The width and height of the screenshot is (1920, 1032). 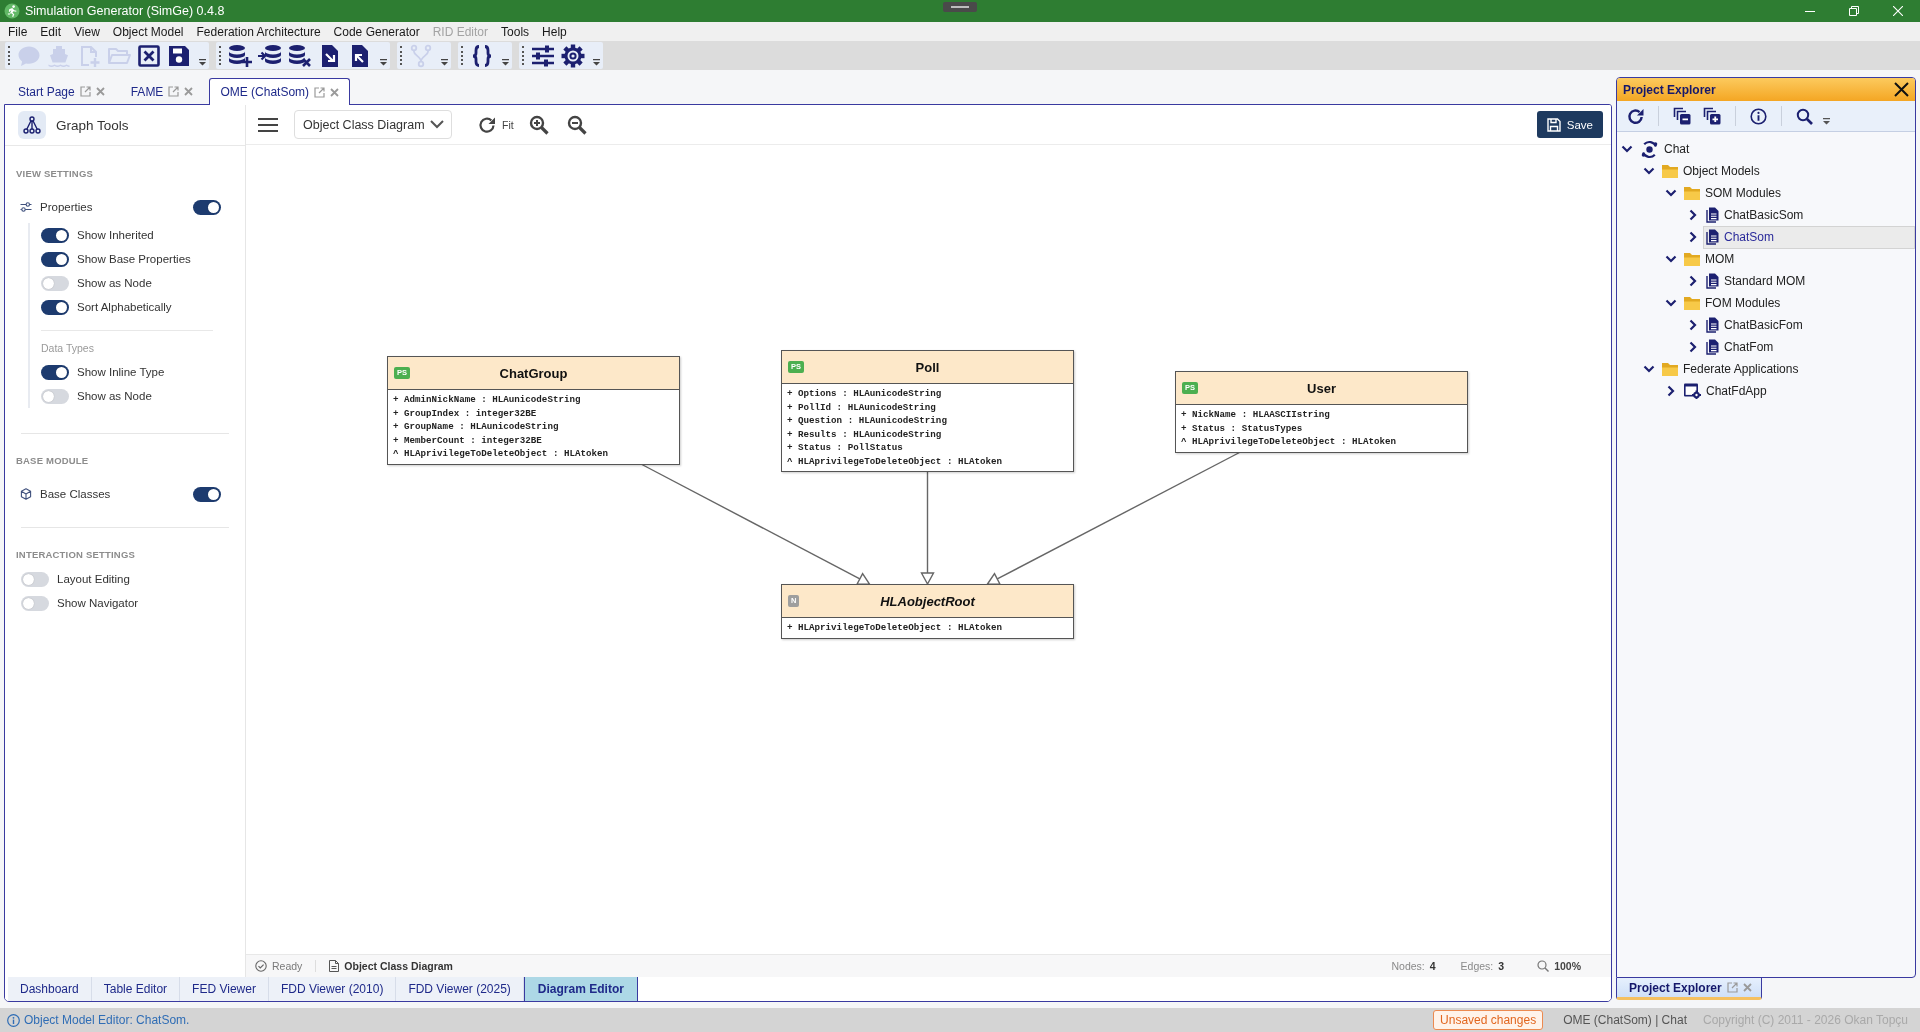 I want to click on document-tab: OME (ChatSom), so click(x=280, y=91).